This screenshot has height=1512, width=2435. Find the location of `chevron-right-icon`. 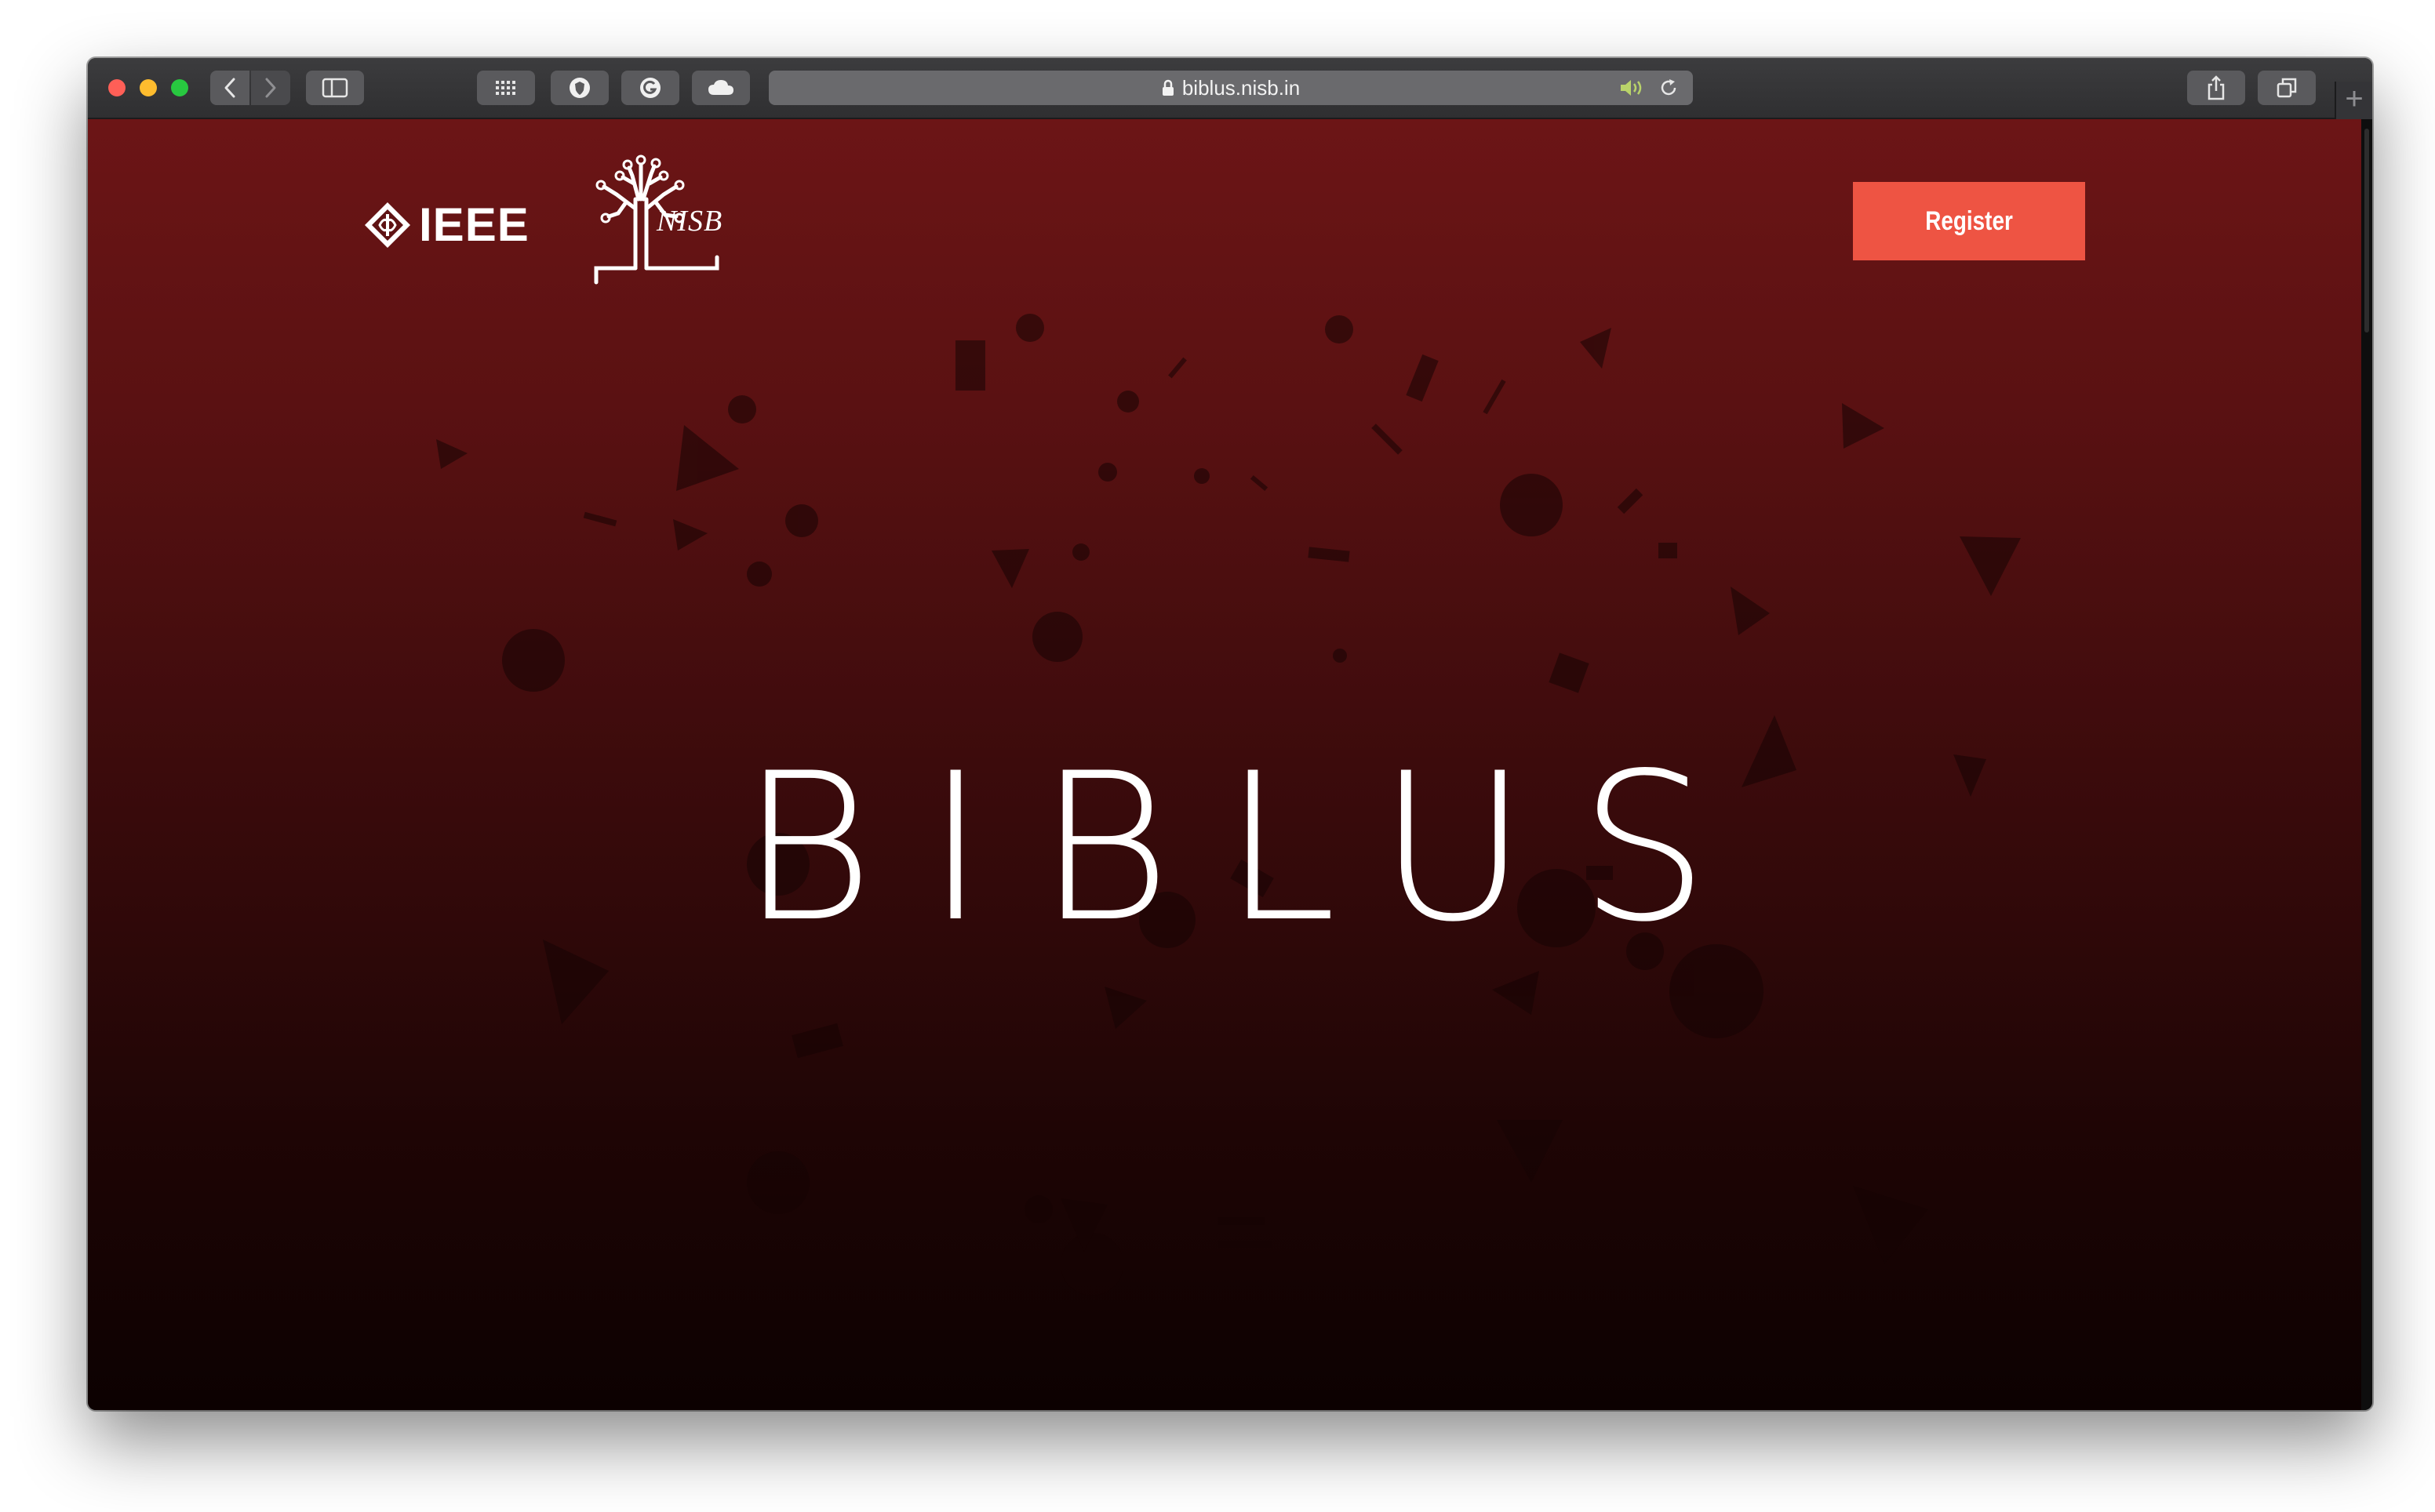

chevron-right-icon is located at coordinates (270, 88).